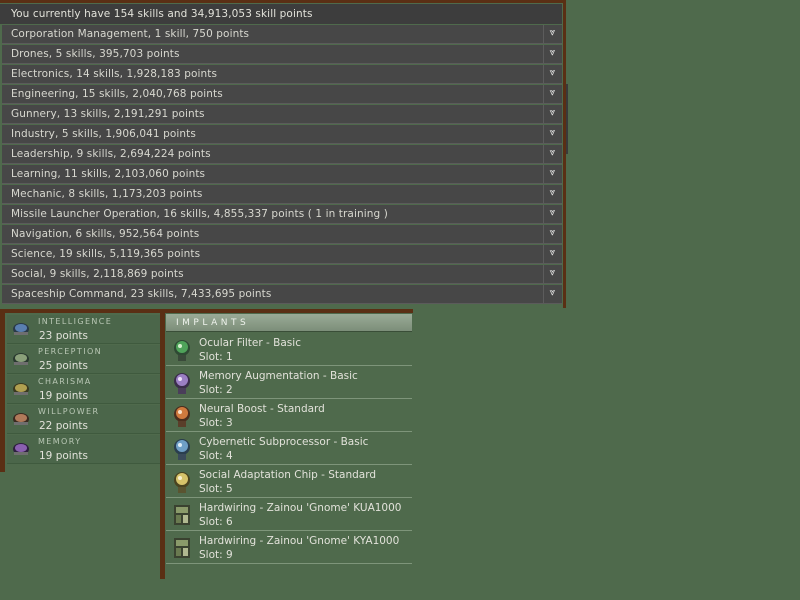 The image size is (800, 600). I want to click on cybernetic-subprocessor-icon, so click(182, 449).